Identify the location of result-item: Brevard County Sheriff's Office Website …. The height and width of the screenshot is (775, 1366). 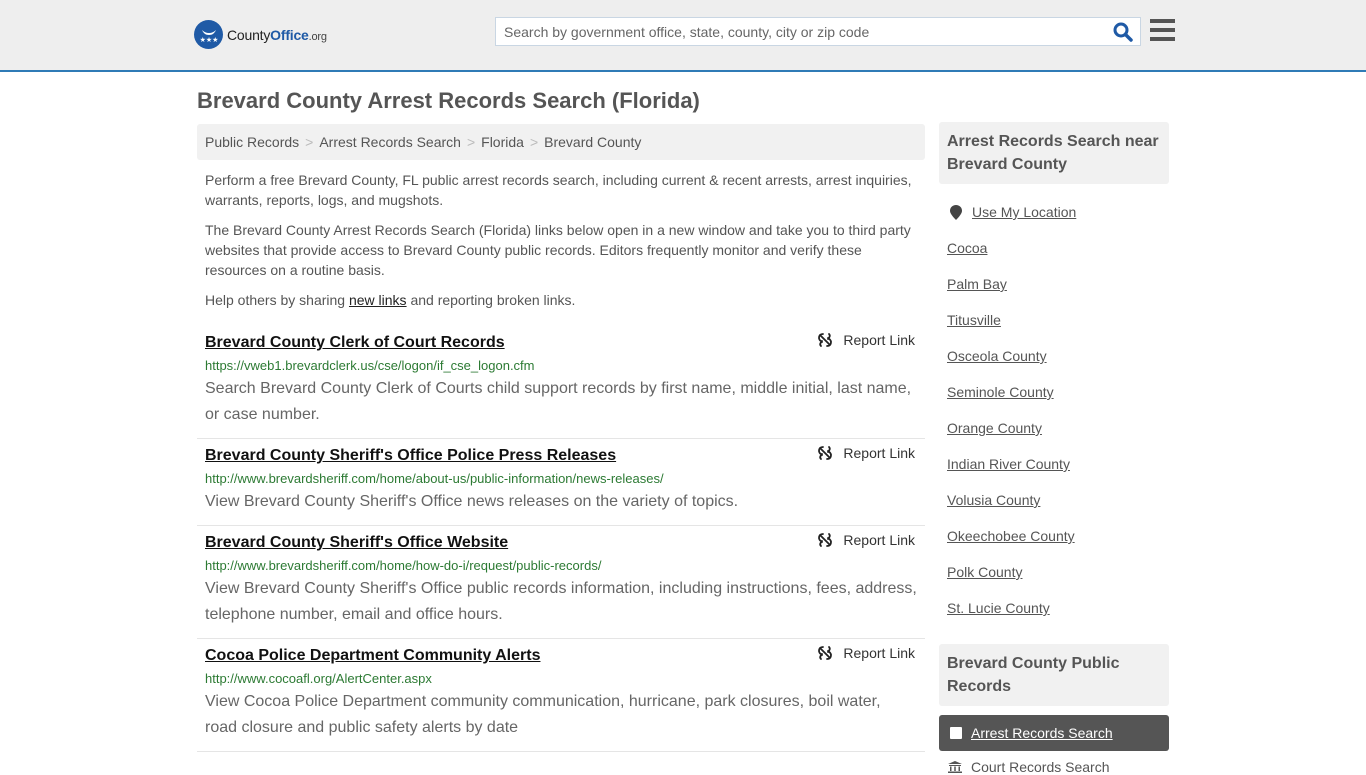
(561, 582).